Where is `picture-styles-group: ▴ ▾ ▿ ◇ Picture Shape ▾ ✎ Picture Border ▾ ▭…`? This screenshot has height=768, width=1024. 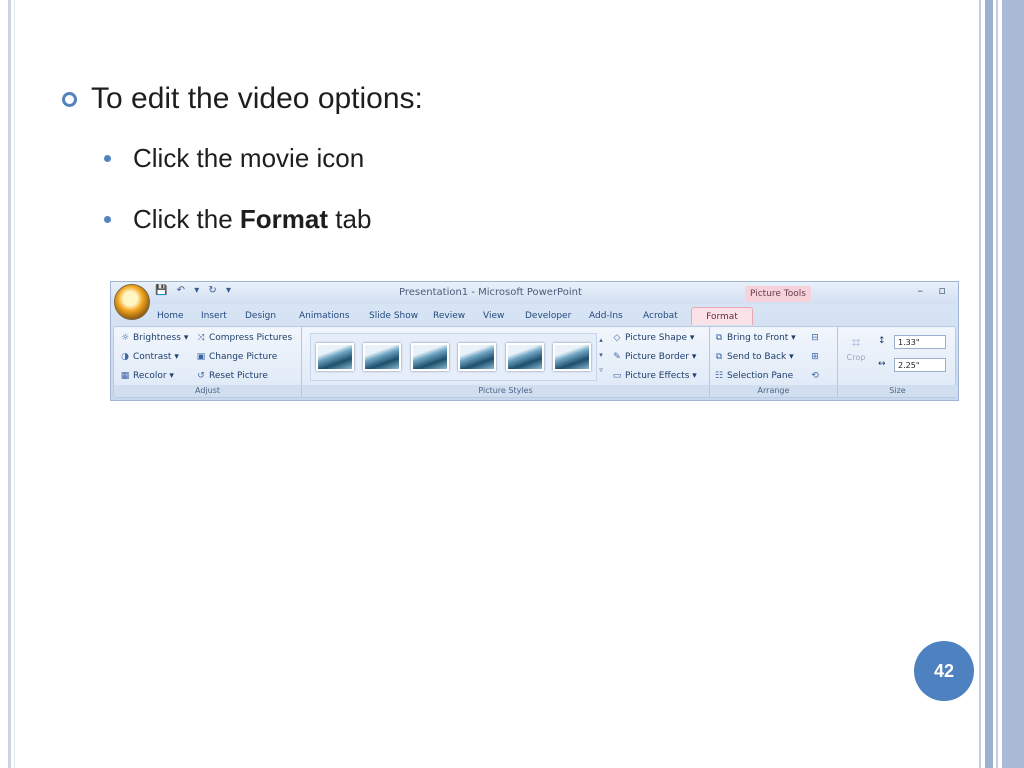
picture-styles-group: ▴ ▾ ▿ ◇ Picture Shape ▾ ✎ Picture Border ▾ ▭… is located at coordinates (506, 362).